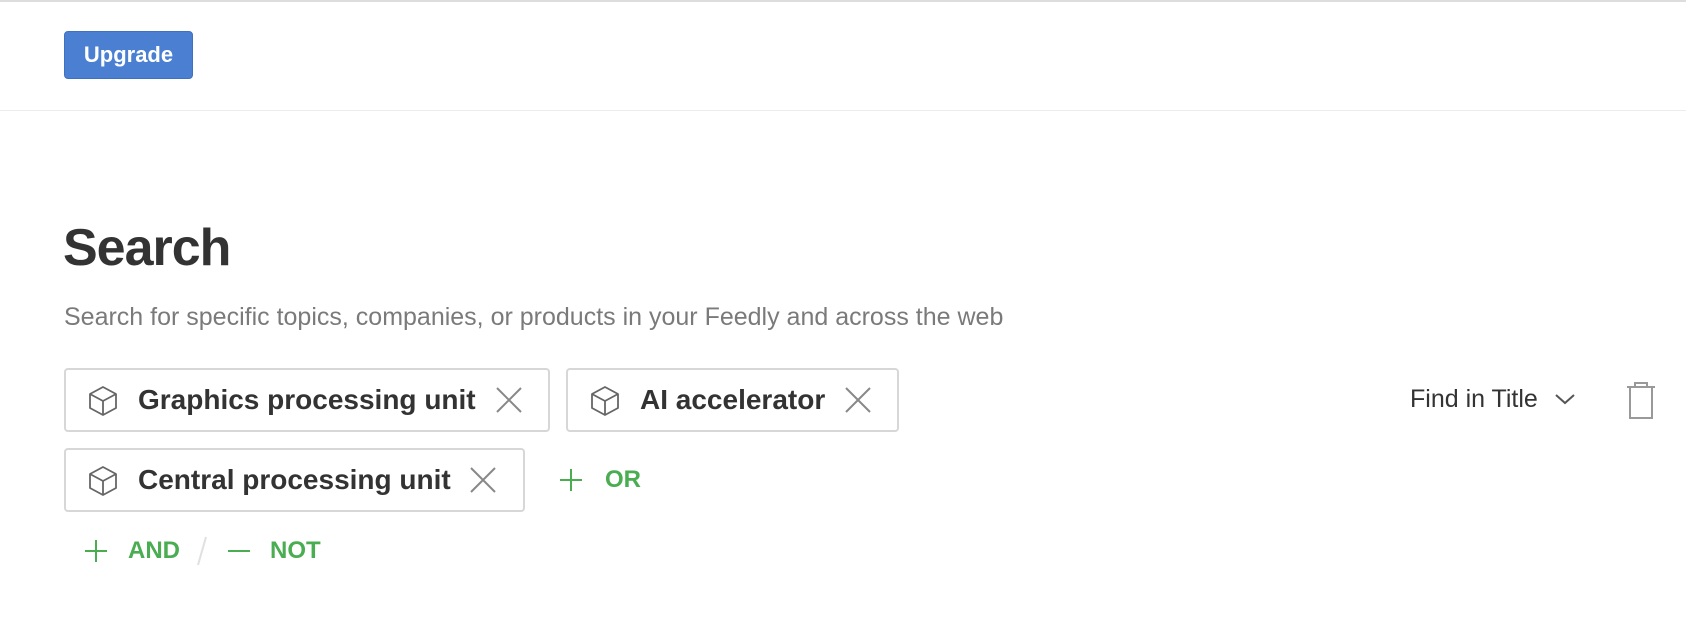 The width and height of the screenshot is (1686, 622). I want to click on trash-icon, so click(1641, 401).